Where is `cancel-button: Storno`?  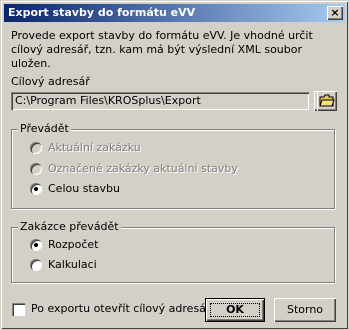
cancel-button: Storno is located at coordinates (305, 310).